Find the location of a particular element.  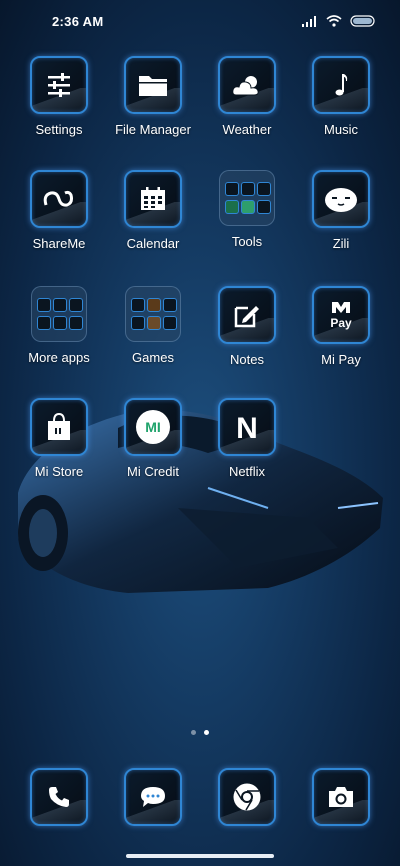

folder-tools: Tools is located at coordinates (247, 209).